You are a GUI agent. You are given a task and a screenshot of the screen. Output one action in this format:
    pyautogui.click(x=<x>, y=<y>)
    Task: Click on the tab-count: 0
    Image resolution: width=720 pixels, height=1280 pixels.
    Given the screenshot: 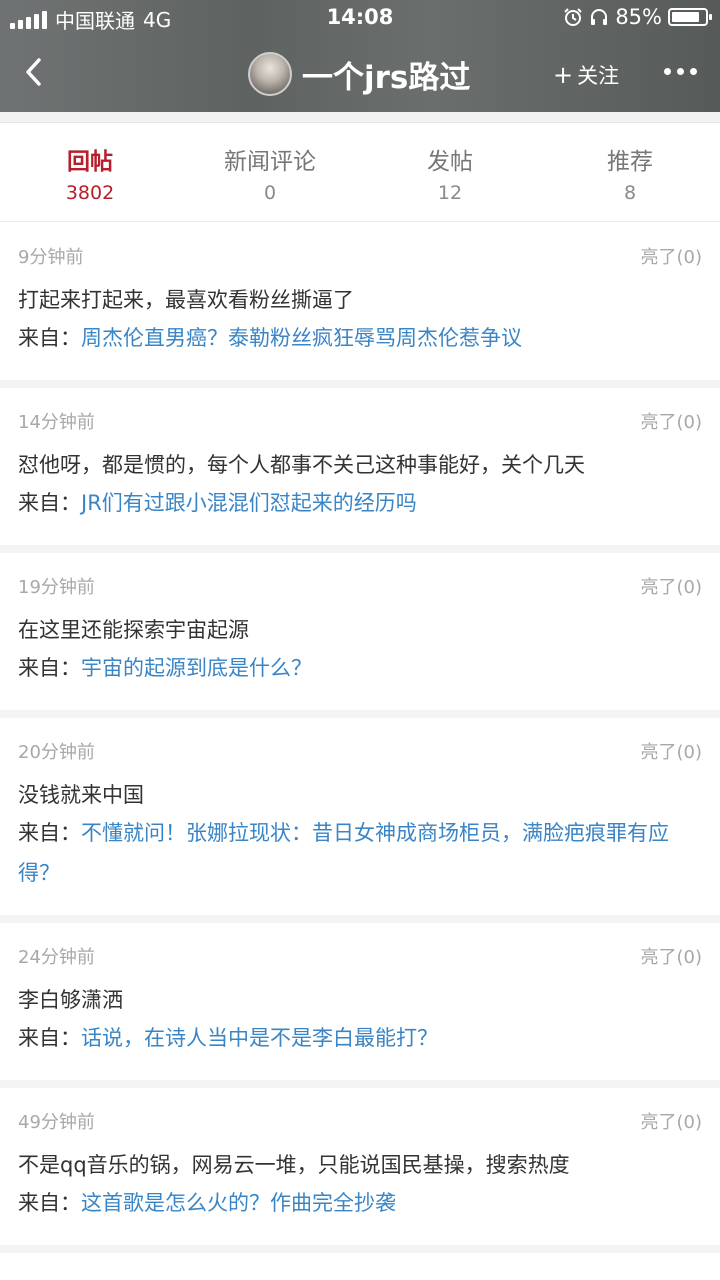 What is the action you would take?
    pyautogui.click(x=270, y=193)
    